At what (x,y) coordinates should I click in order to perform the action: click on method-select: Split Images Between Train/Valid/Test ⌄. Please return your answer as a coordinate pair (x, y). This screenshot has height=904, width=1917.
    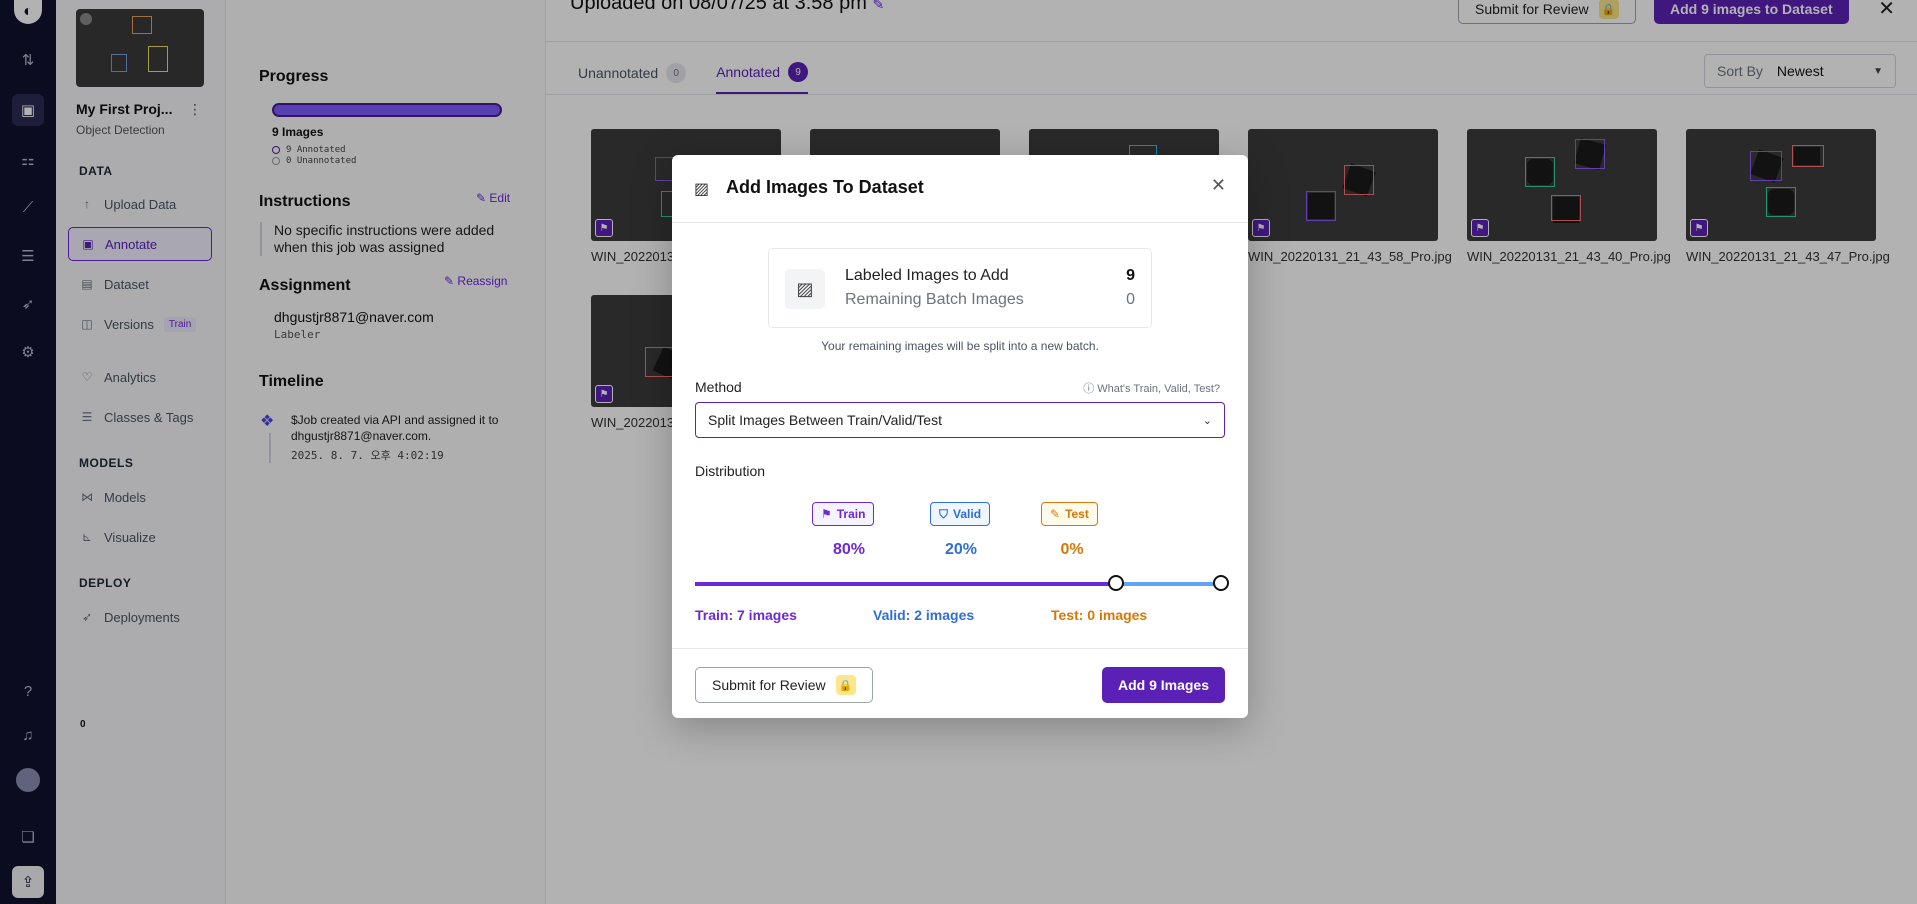
    Looking at the image, I should click on (960, 420).